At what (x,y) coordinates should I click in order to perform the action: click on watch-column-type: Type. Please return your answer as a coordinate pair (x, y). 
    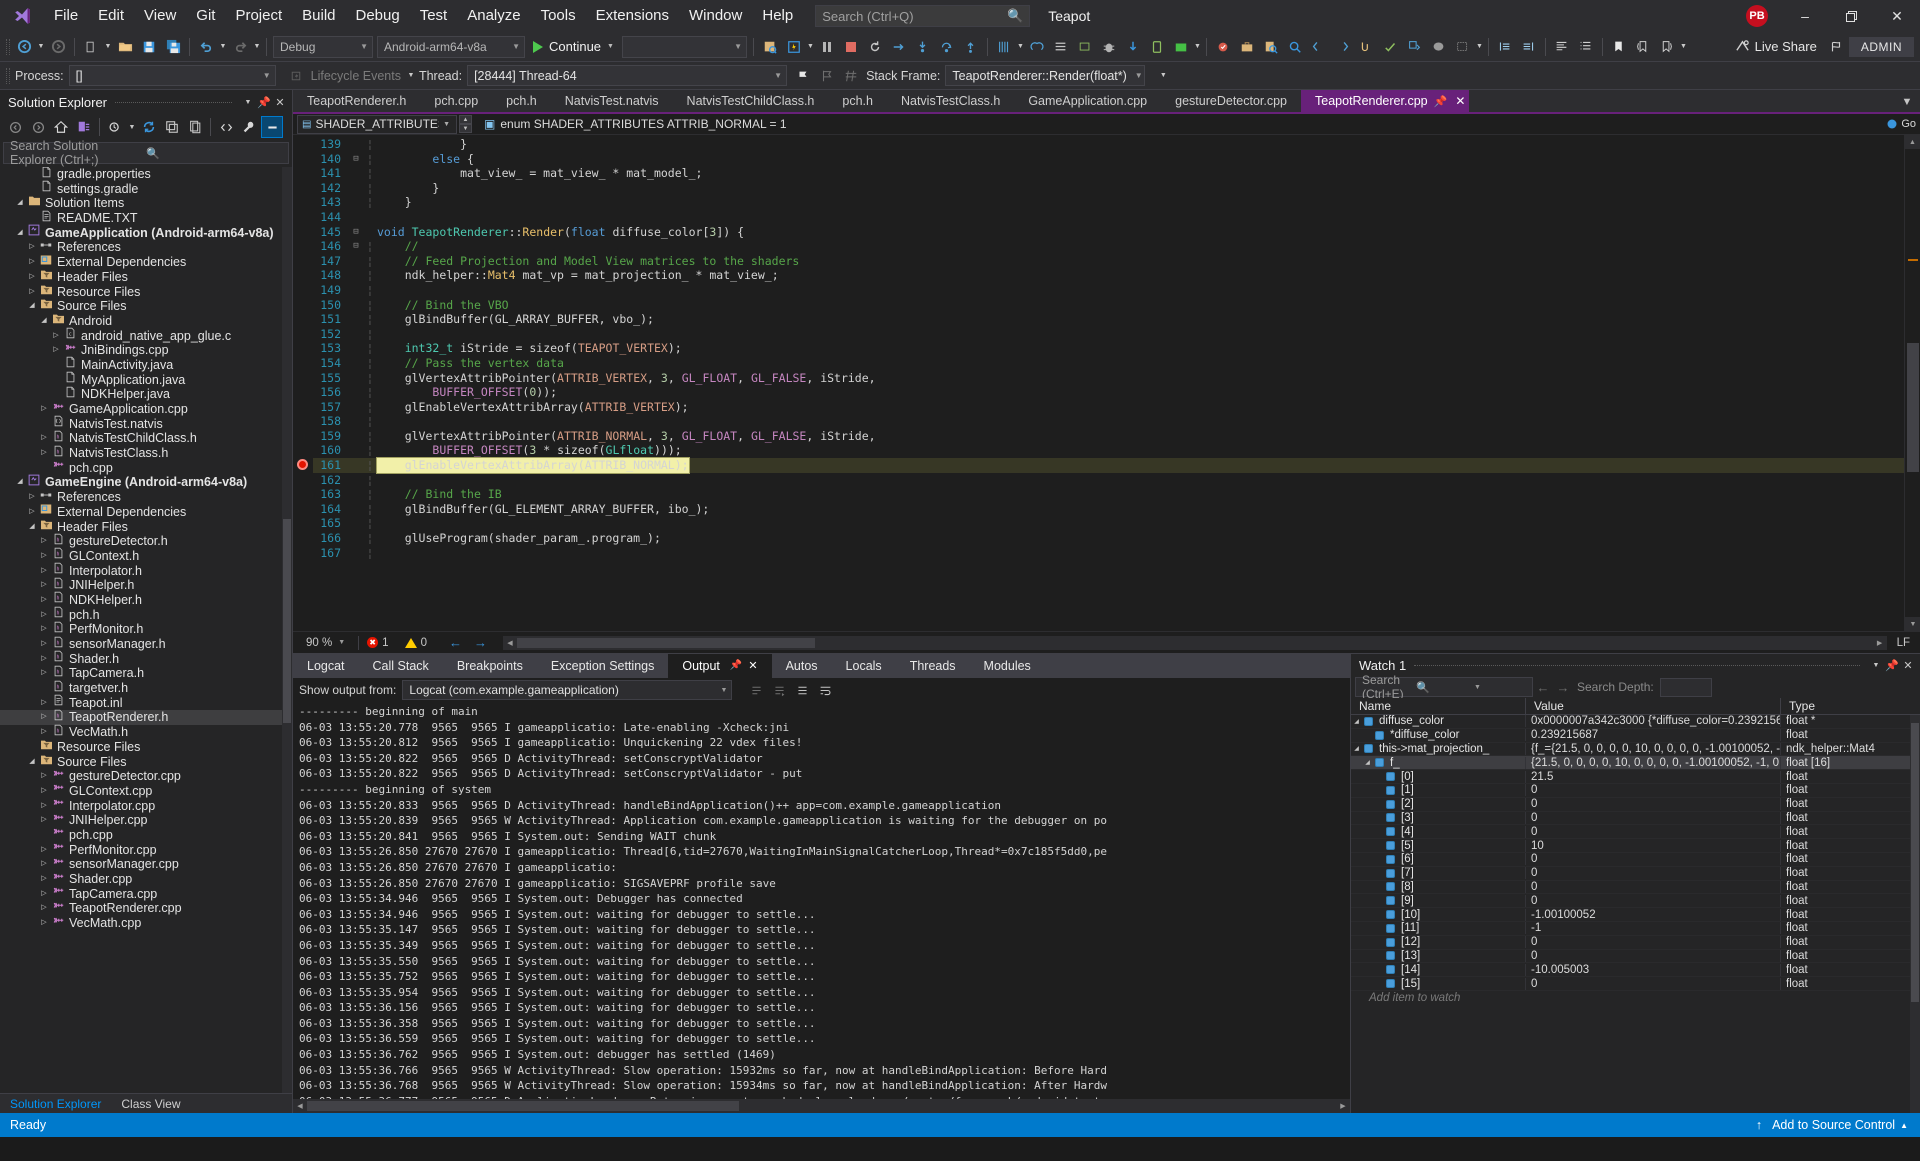
    Looking at the image, I should click on (1850, 706).